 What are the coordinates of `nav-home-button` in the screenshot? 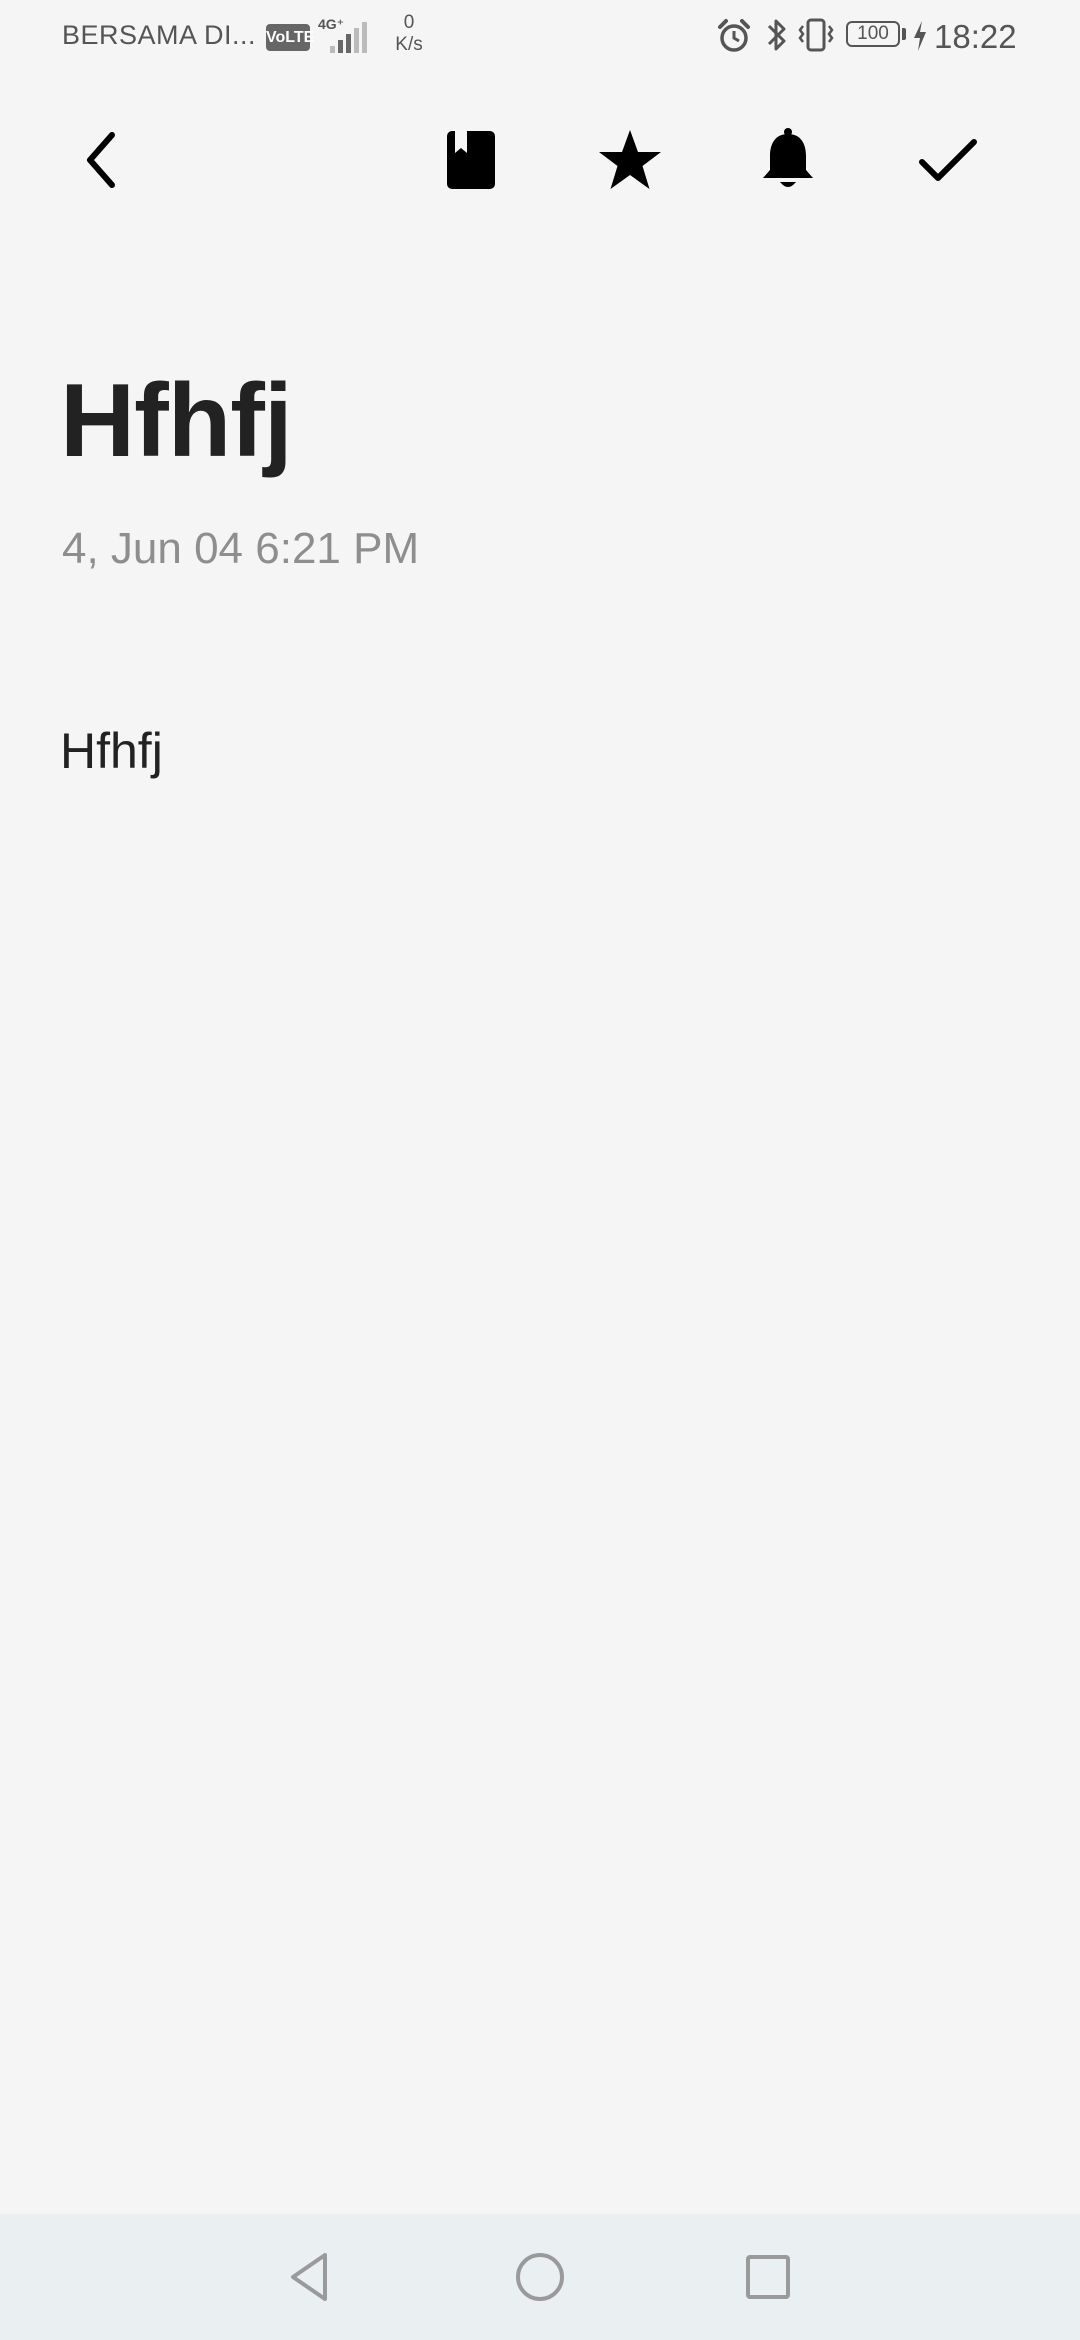 It's located at (540, 2277).